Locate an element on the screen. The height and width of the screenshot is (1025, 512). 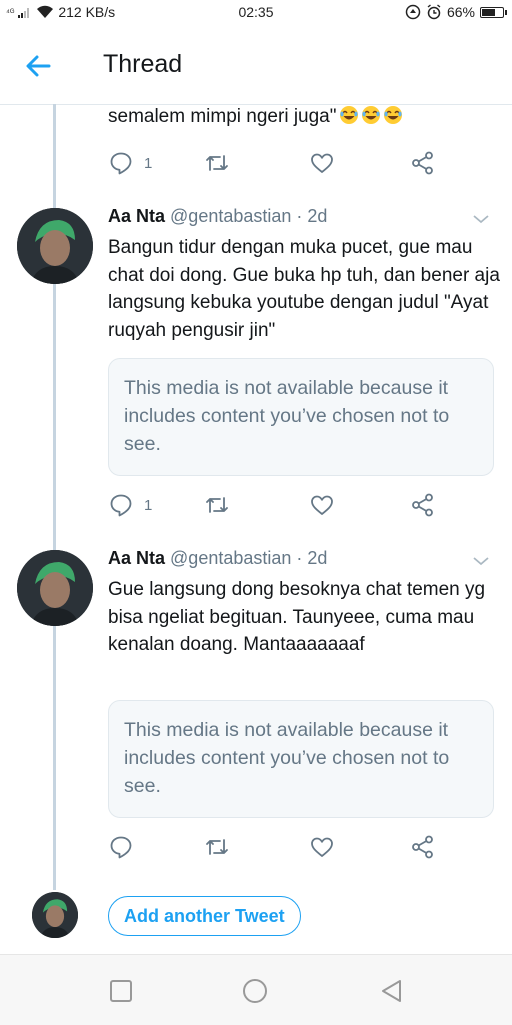
battery-icon is located at coordinates (493, 12).